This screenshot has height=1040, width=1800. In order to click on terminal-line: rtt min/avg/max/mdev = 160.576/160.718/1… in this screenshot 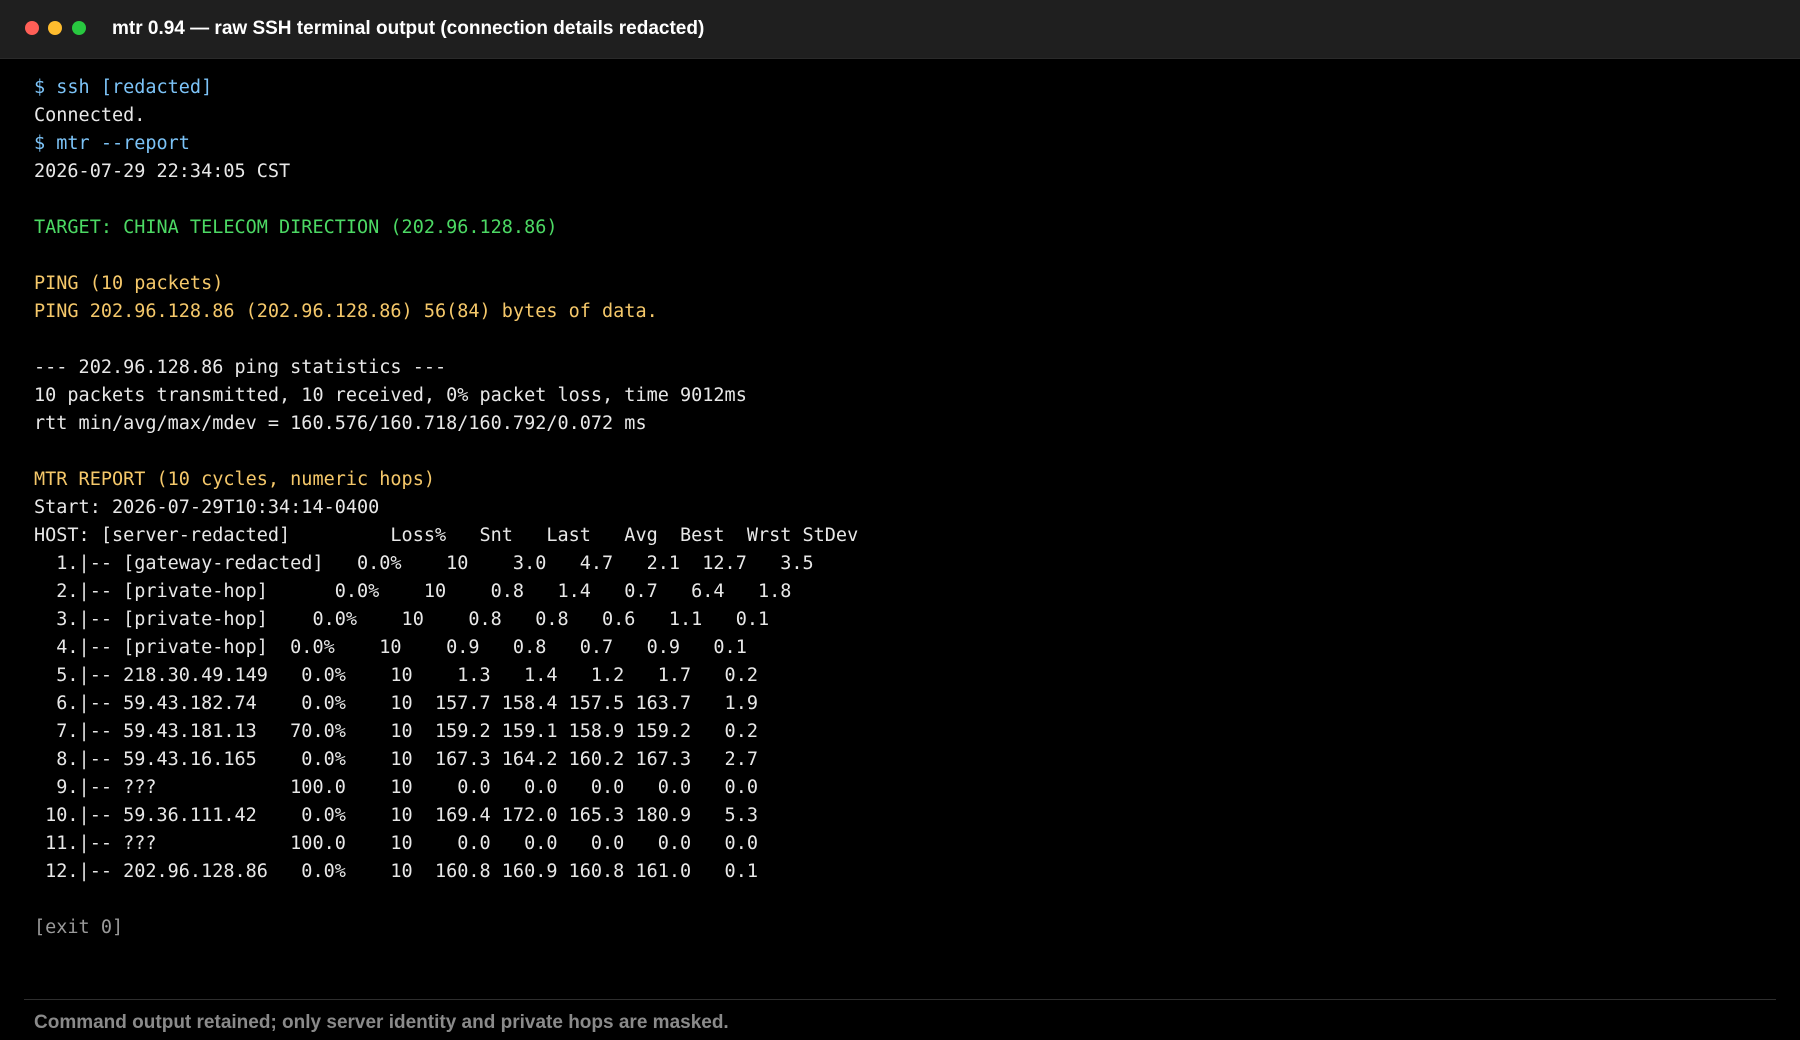, I will do `click(340, 423)`.